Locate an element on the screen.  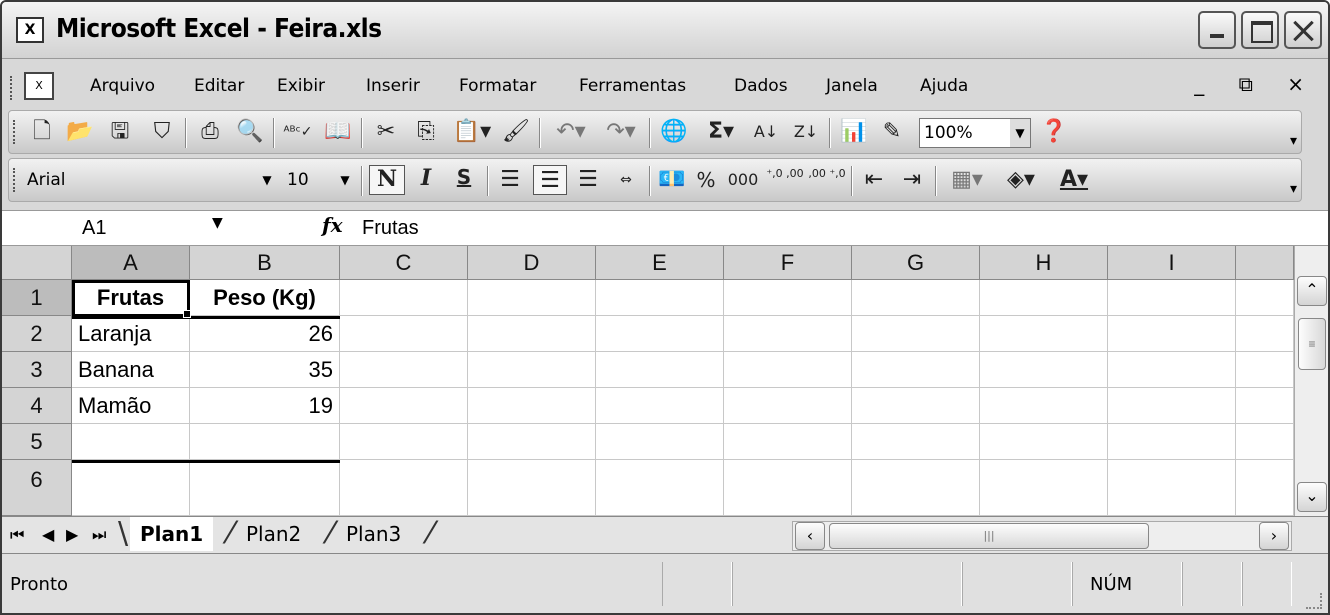
menu-editar: Editar is located at coordinates (219, 86).